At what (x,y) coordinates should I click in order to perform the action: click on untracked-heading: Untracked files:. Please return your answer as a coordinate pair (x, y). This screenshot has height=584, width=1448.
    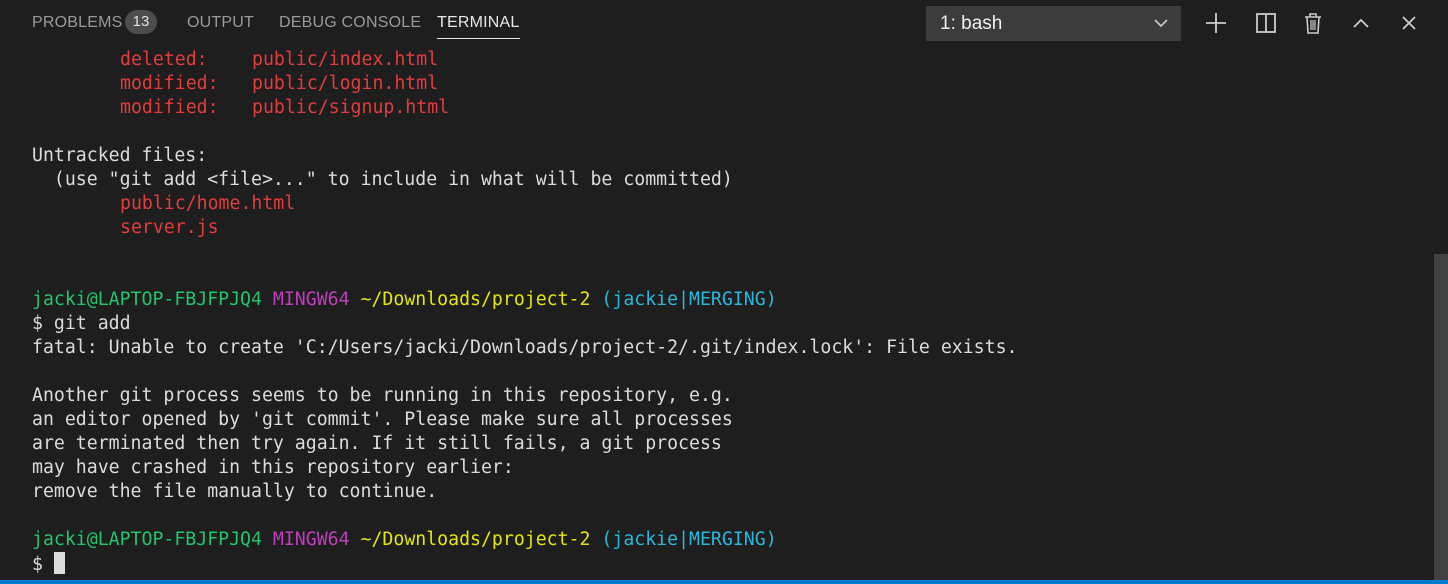
    Looking at the image, I should click on (120, 155).